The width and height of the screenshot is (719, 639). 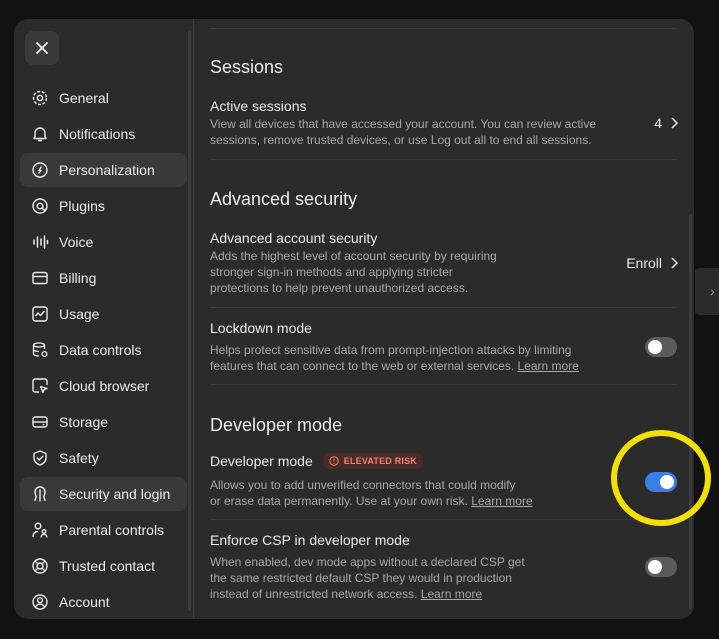 I want to click on sidebar-item-label: Notifications, so click(x=97, y=134).